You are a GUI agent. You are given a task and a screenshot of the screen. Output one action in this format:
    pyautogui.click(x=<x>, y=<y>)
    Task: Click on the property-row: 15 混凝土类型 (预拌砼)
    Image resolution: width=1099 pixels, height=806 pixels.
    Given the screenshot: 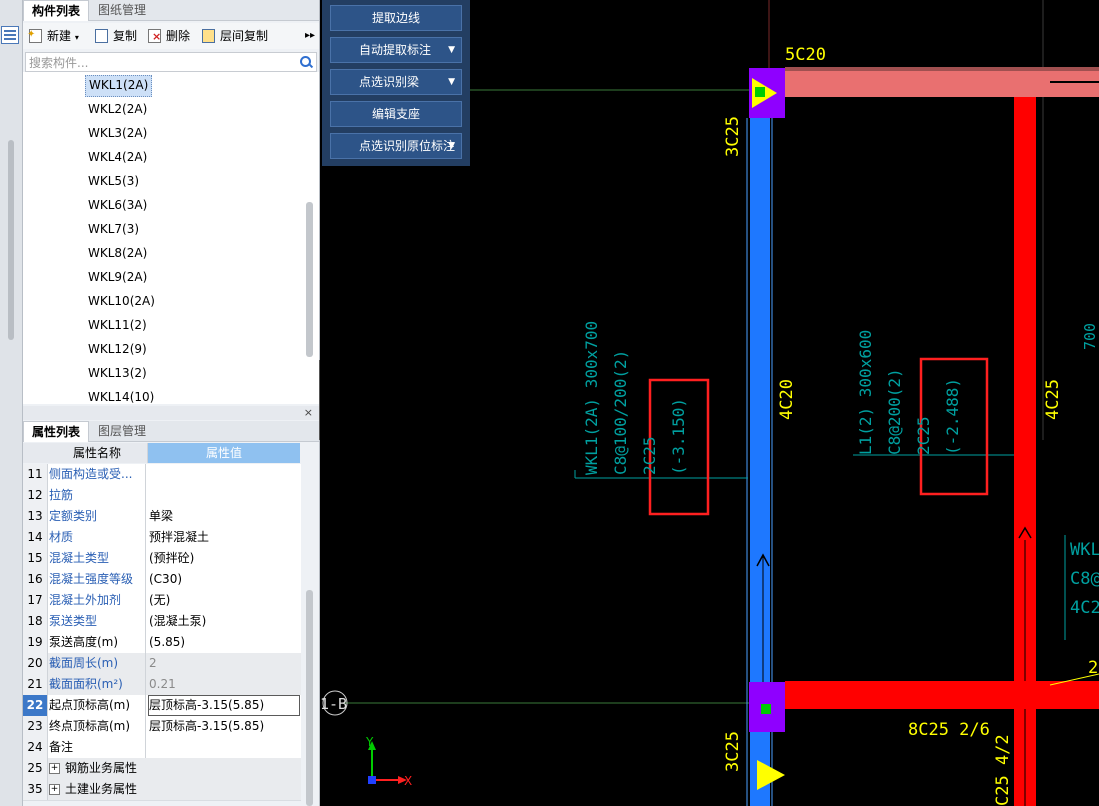 What is the action you would take?
    pyautogui.click(x=162, y=559)
    